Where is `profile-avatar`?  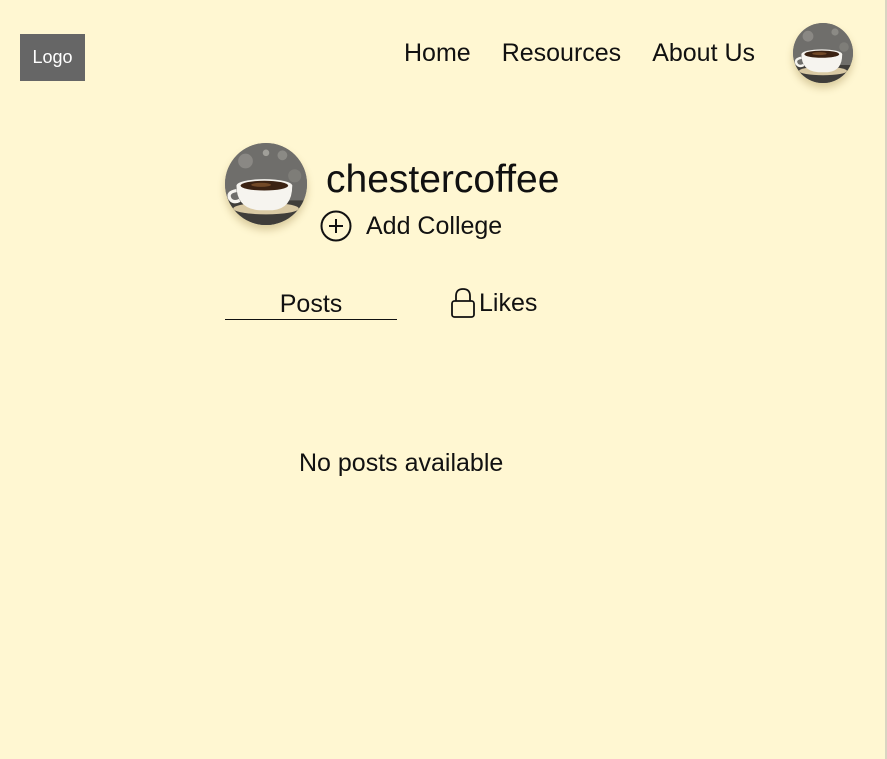
profile-avatar is located at coordinates (266, 184).